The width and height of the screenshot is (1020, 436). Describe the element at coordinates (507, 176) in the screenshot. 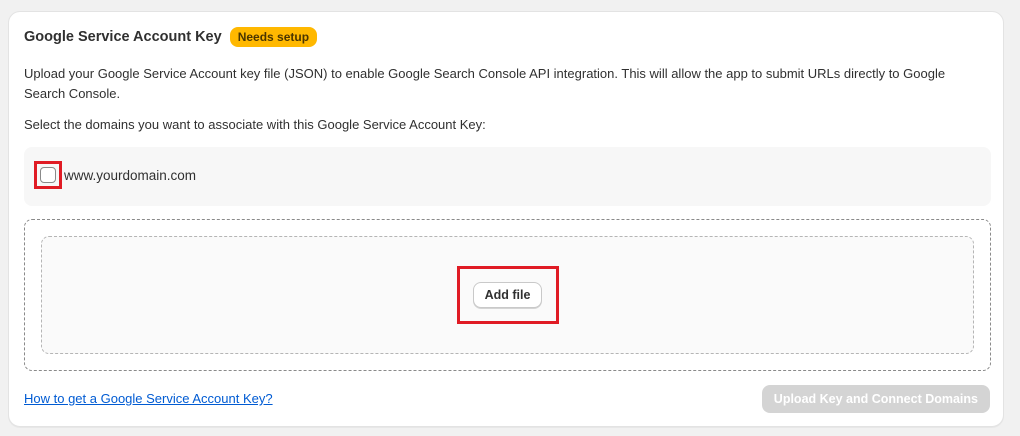

I see `domain-list: www.yourdomain.com` at that location.